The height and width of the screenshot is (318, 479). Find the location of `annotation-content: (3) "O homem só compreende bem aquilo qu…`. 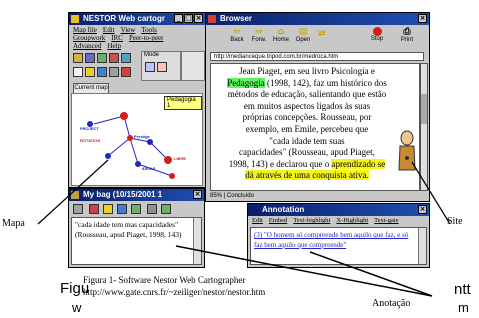

annotation-content: (3) "O homem só compreende bem aquilo qu… is located at coordinates (338, 246).